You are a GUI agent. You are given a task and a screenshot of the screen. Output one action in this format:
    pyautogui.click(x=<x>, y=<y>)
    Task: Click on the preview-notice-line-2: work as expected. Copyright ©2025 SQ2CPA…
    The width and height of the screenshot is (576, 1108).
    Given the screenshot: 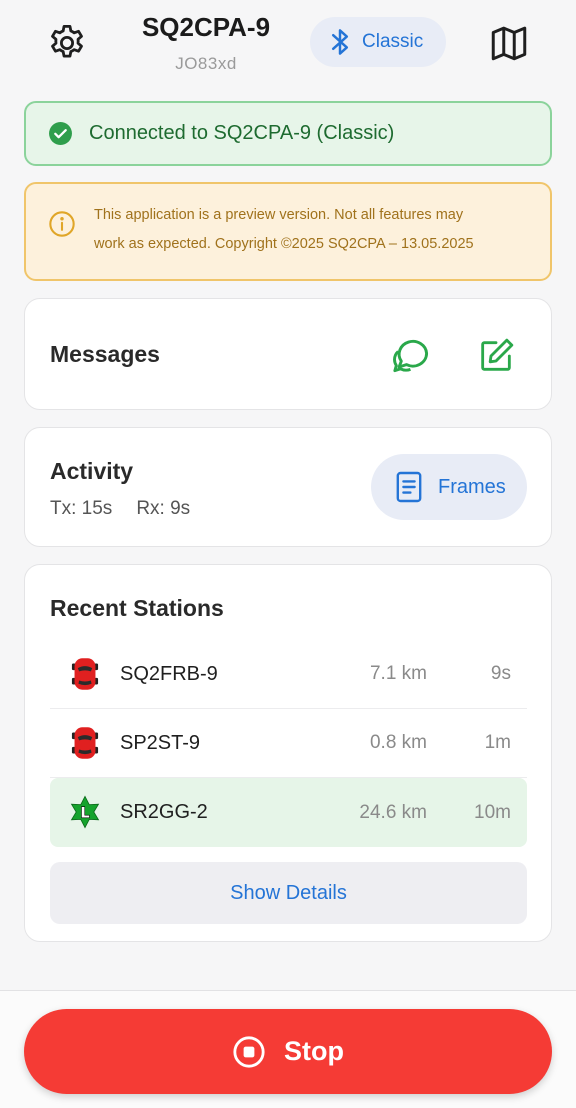 What is the action you would take?
    pyautogui.click(x=284, y=244)
    